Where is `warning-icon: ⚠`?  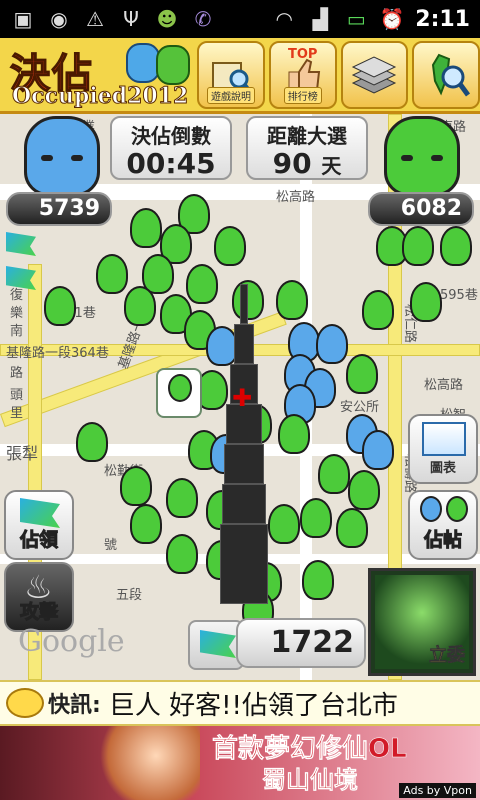
warning-icon: ⚠ is located at coordinates (95, 19).